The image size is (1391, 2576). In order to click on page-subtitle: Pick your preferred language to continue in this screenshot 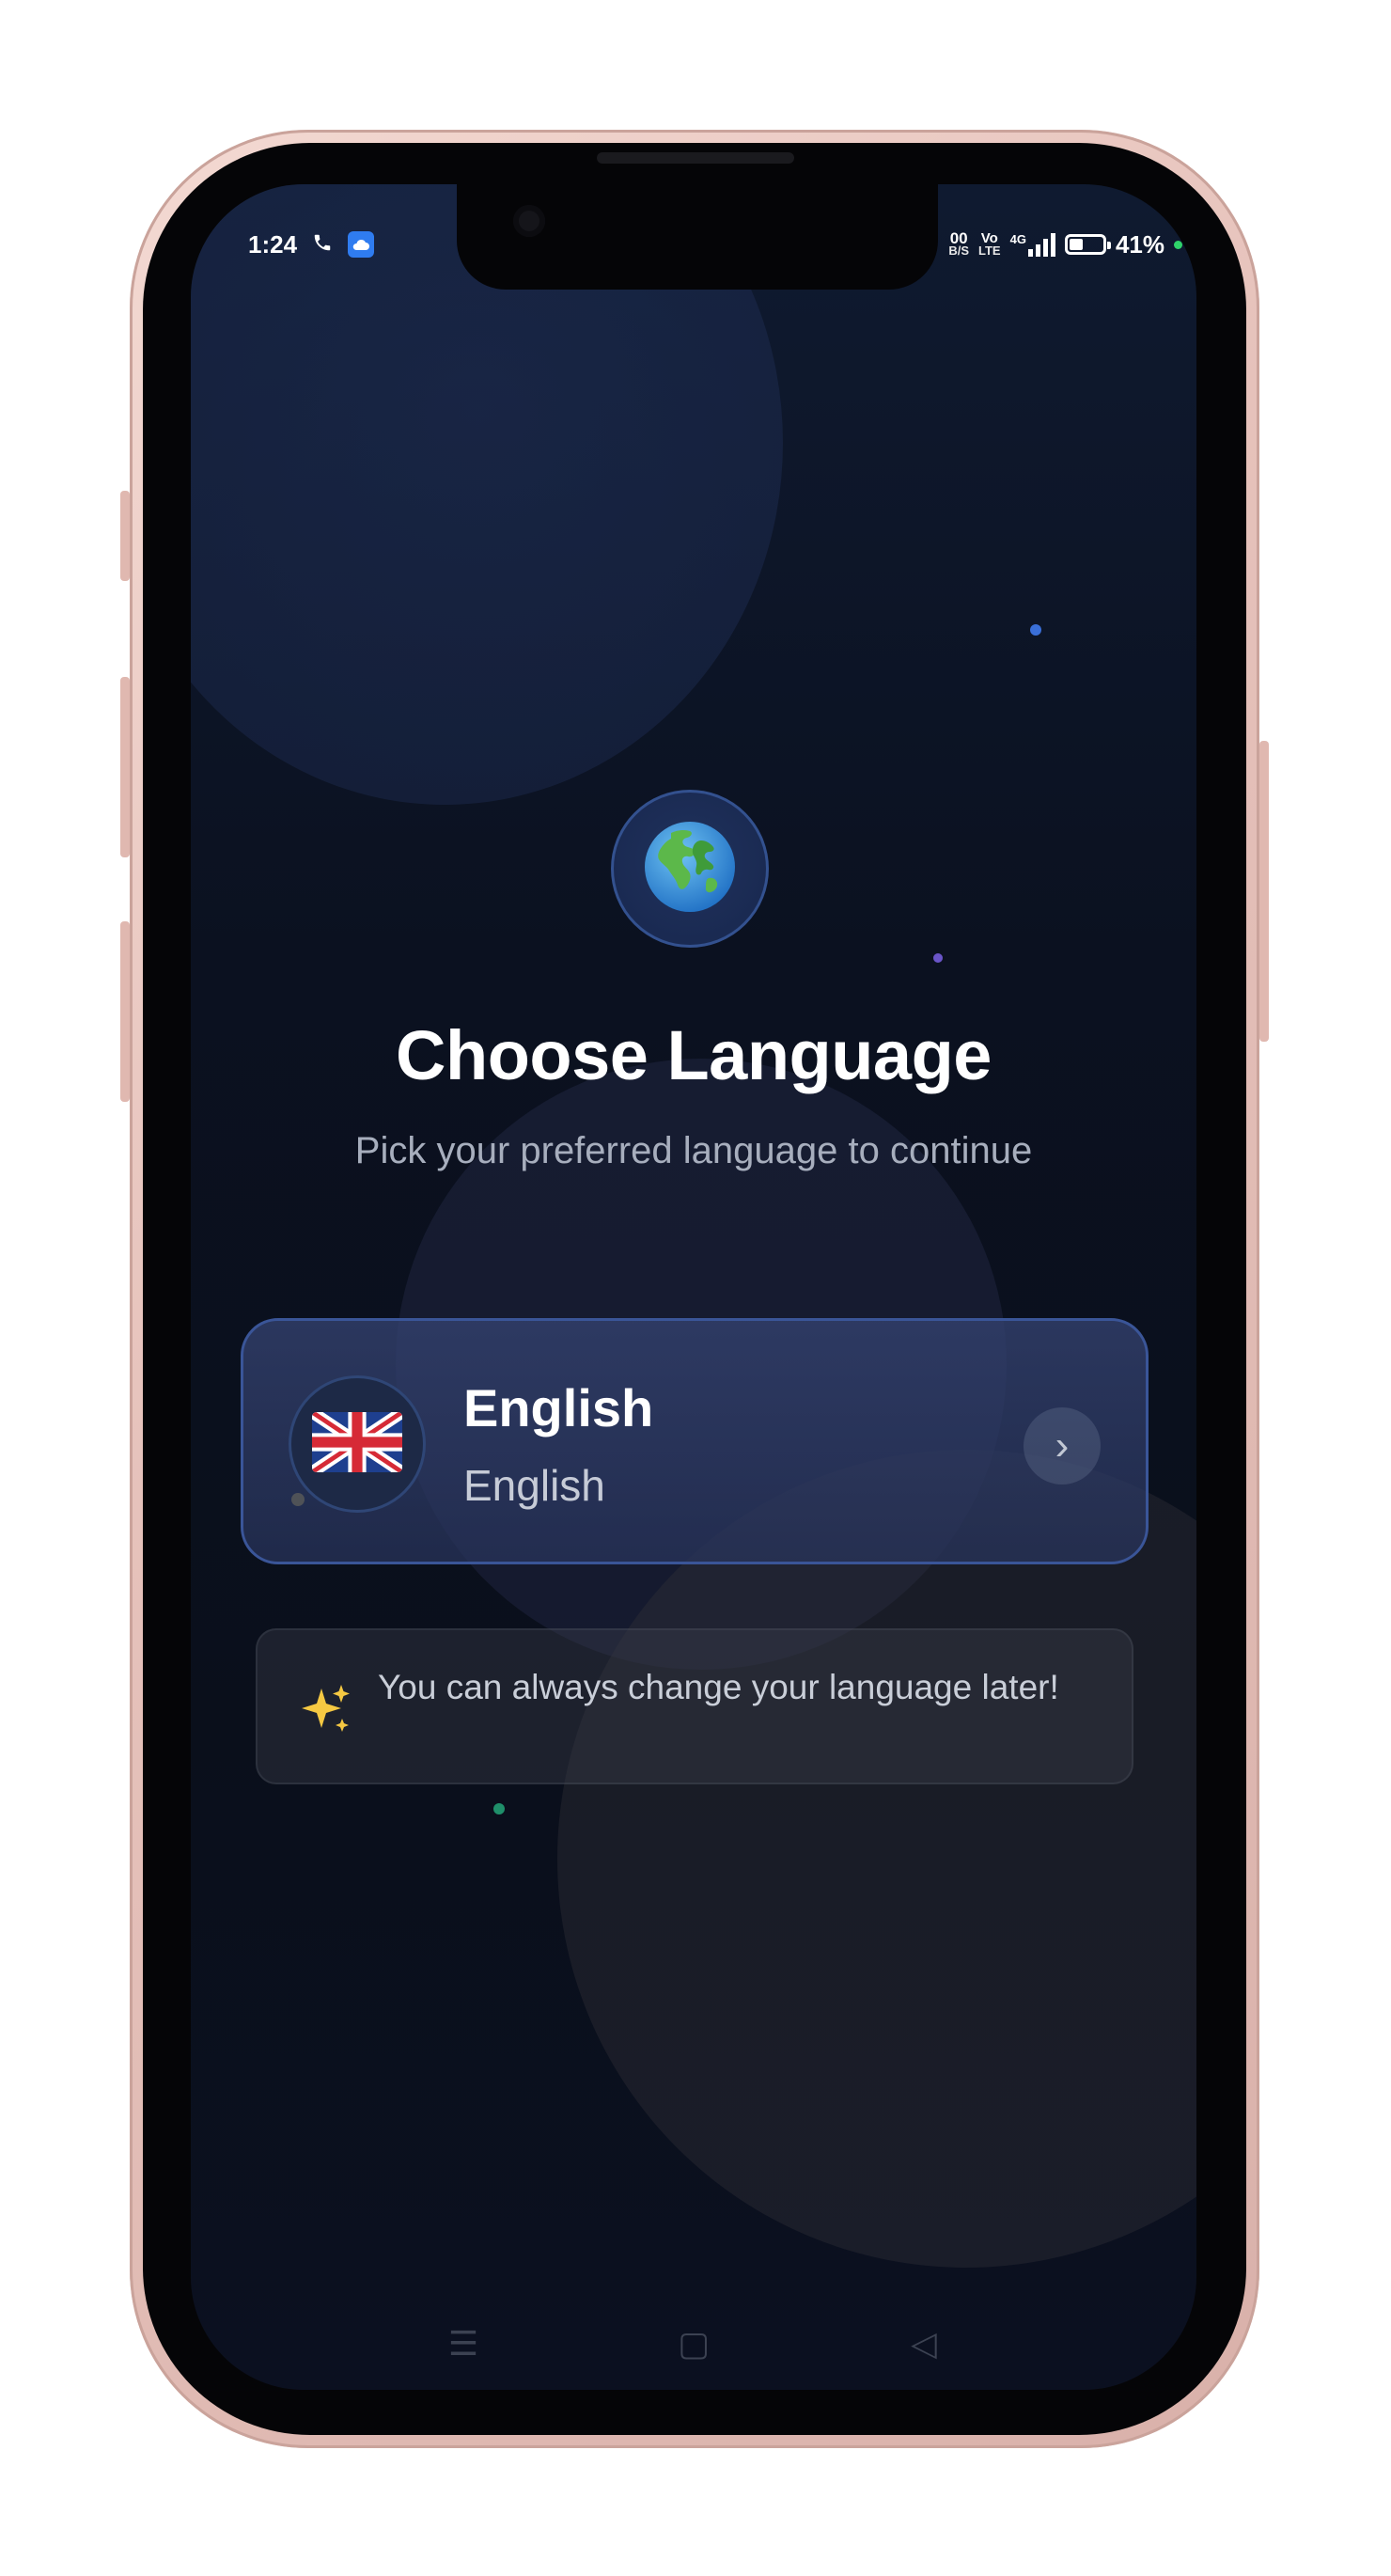, I will do `click(694, 1150)`.